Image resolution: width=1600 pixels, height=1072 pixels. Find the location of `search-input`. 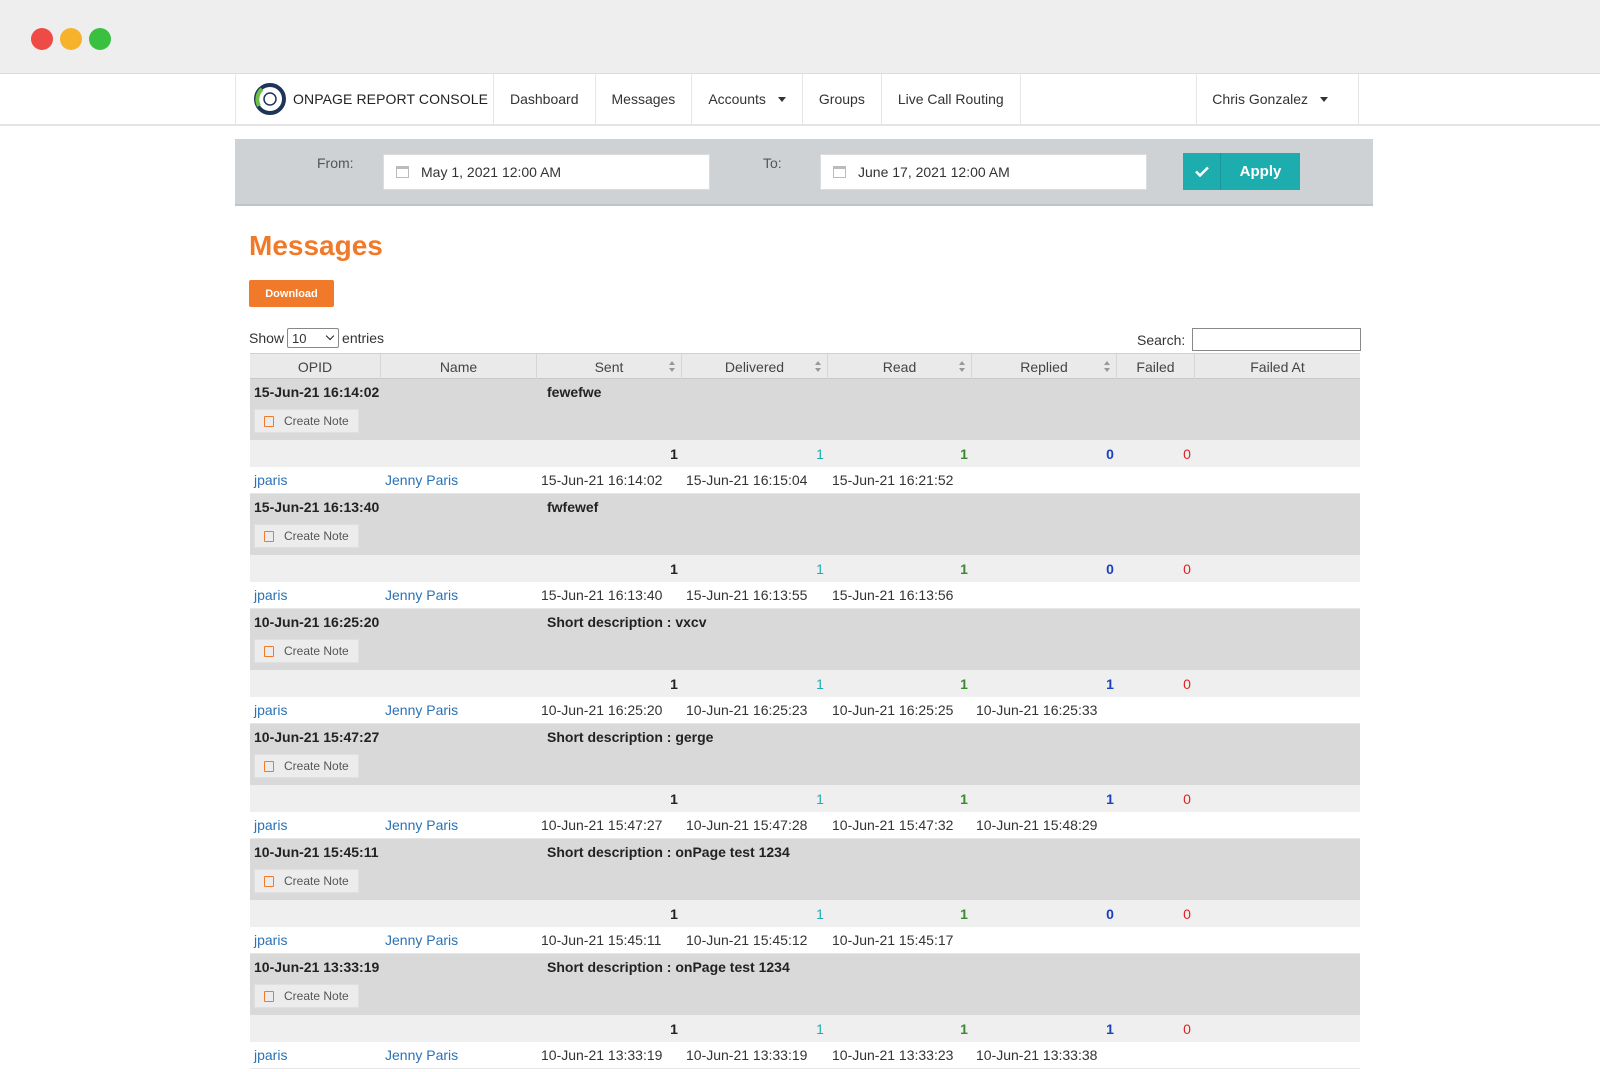

search-input is located at coordinates (1277, 339).